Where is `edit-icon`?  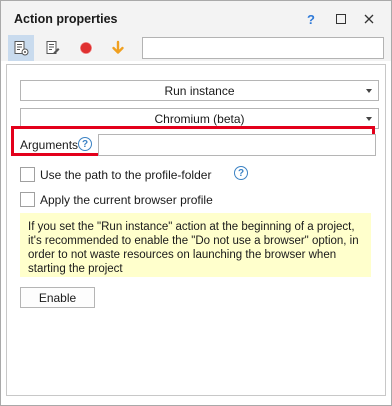
edit-icon is located at coordinates (53, 47).